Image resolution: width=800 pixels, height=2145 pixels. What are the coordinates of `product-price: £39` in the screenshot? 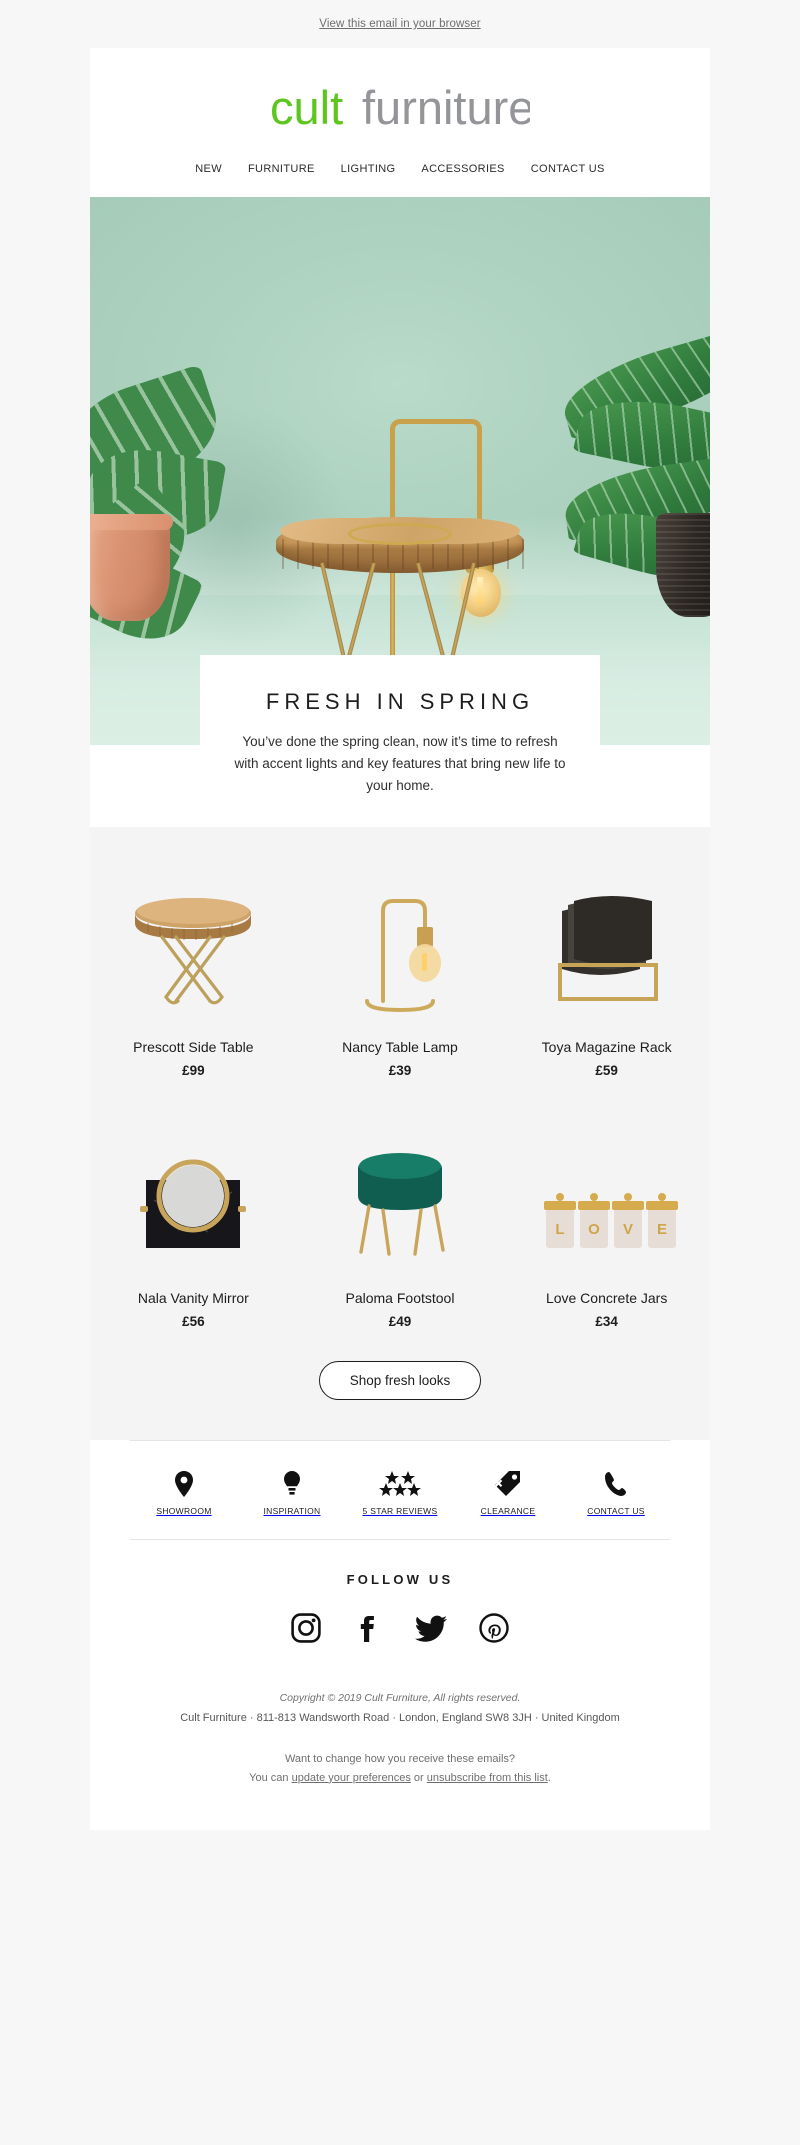 It's located at (400, 1070).